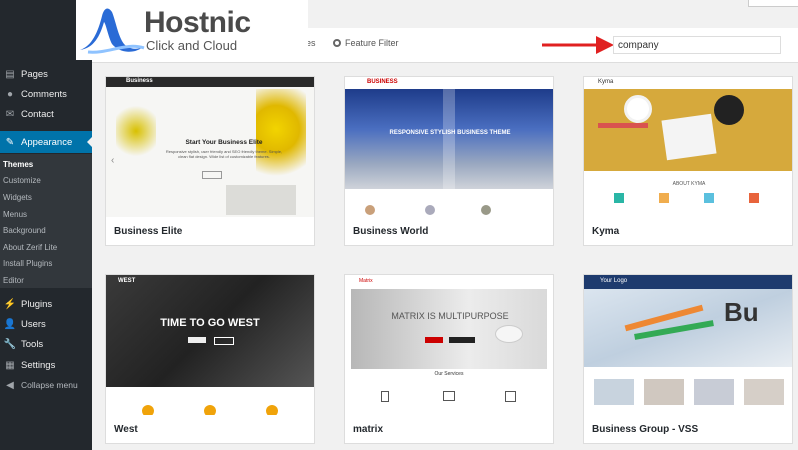  I want to click on submenu-editor: Editor, so click(13, 280).